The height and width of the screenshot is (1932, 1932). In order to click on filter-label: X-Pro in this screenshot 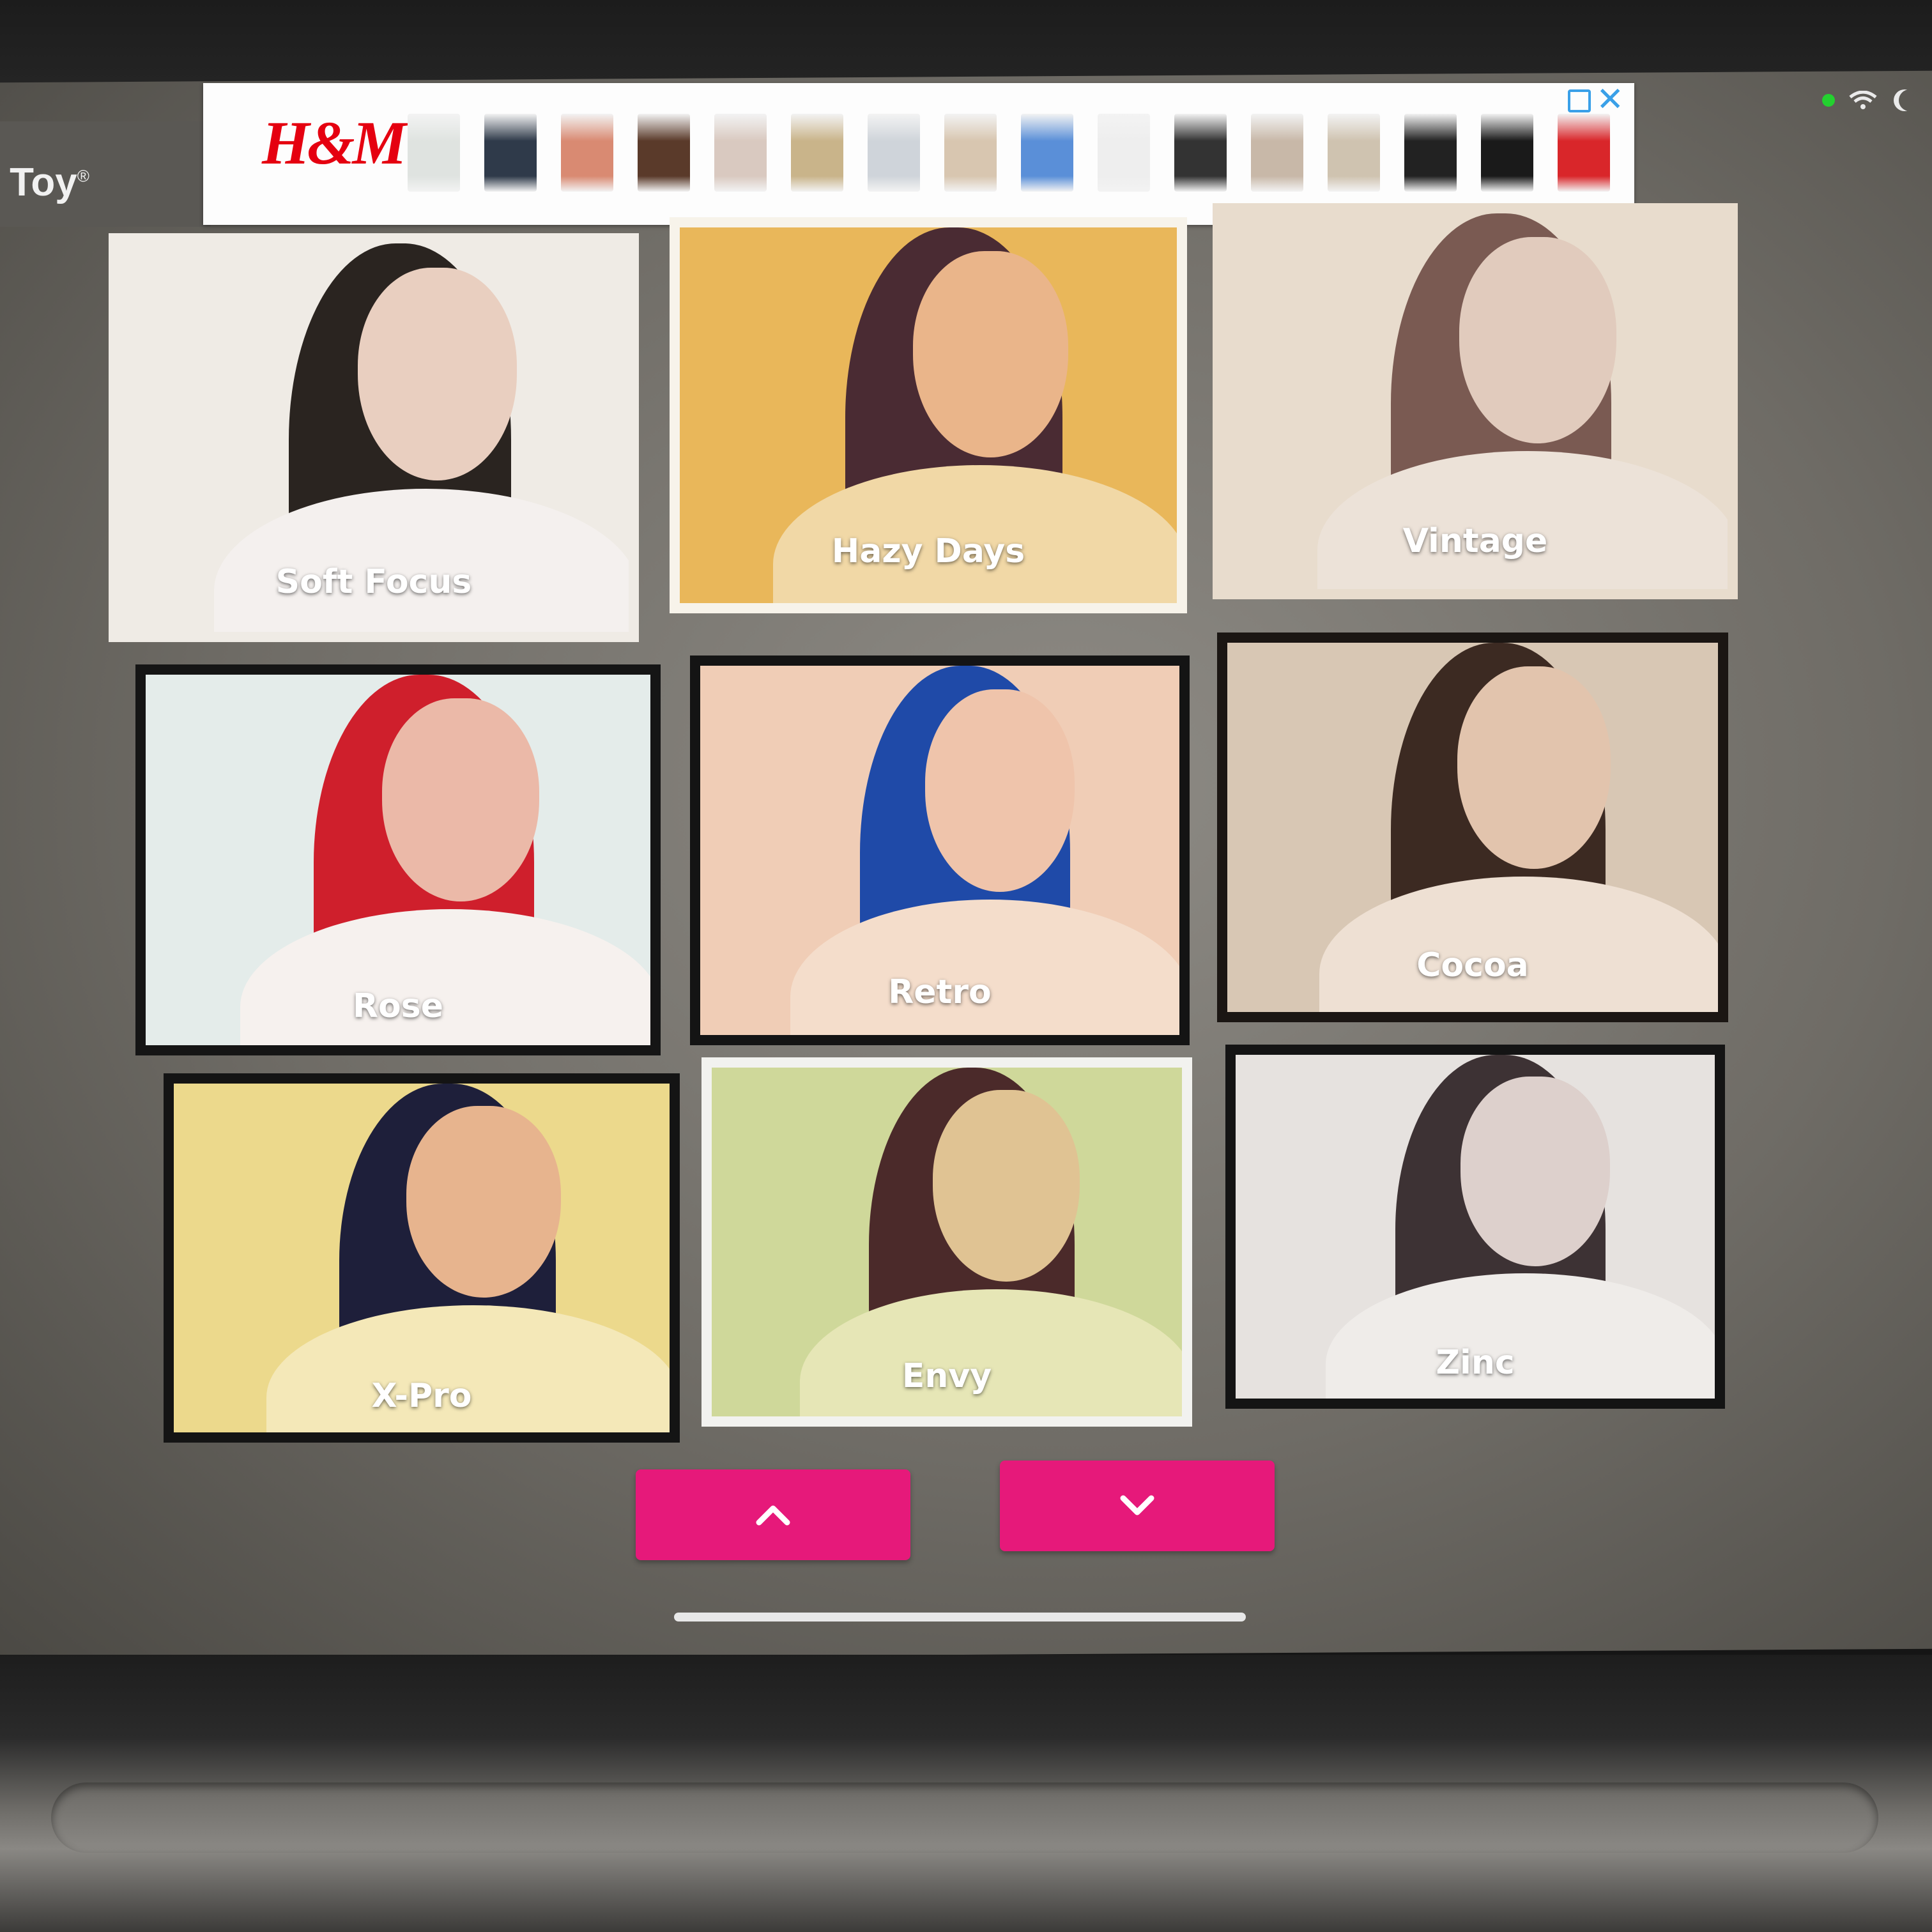, I will do `click(421, 1395)`.